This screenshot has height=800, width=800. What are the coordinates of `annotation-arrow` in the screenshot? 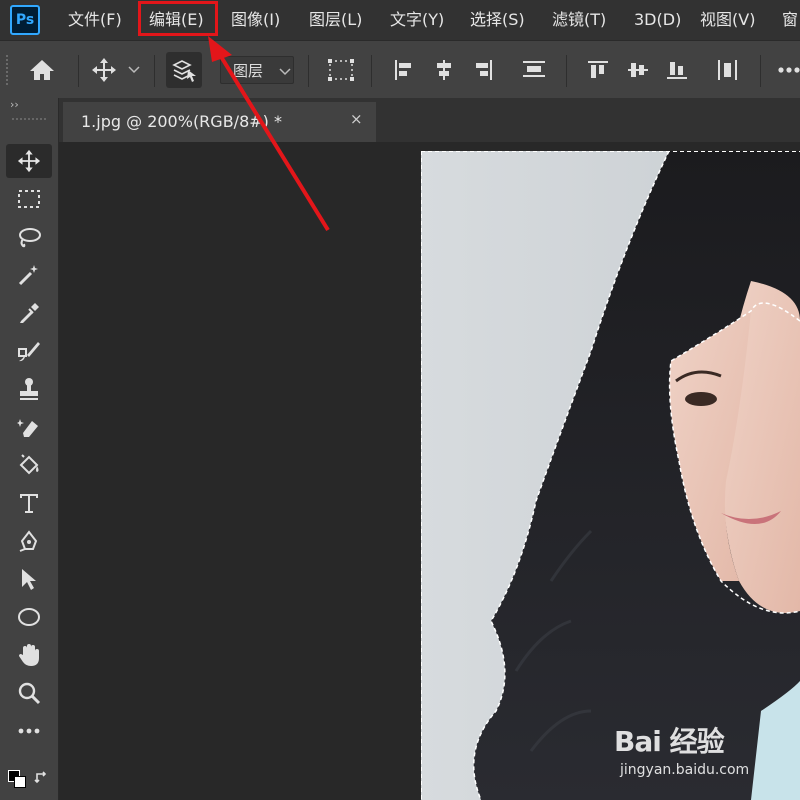 It's located at (269, 134).